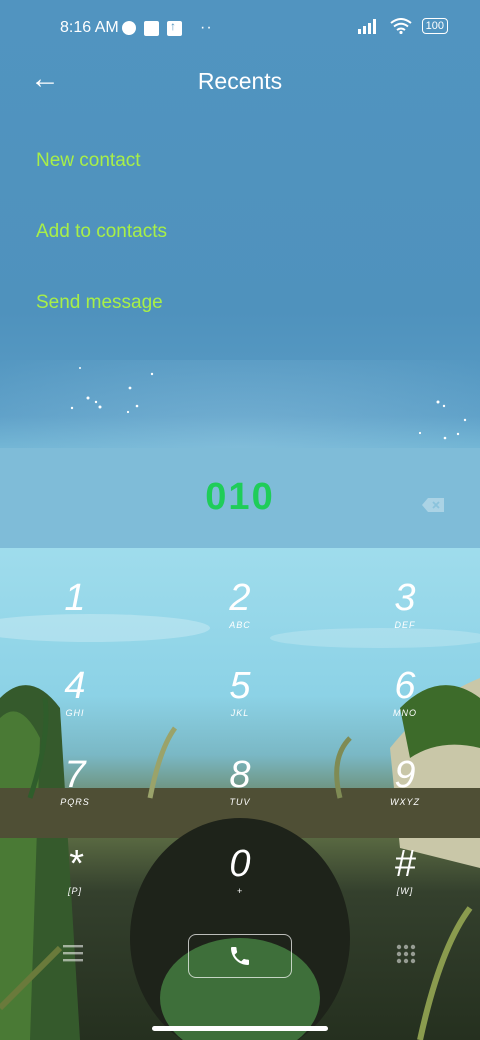 The height and width of the screenshot is (1040, 480). I want to click on key-digit: 4, so click(75, 686).